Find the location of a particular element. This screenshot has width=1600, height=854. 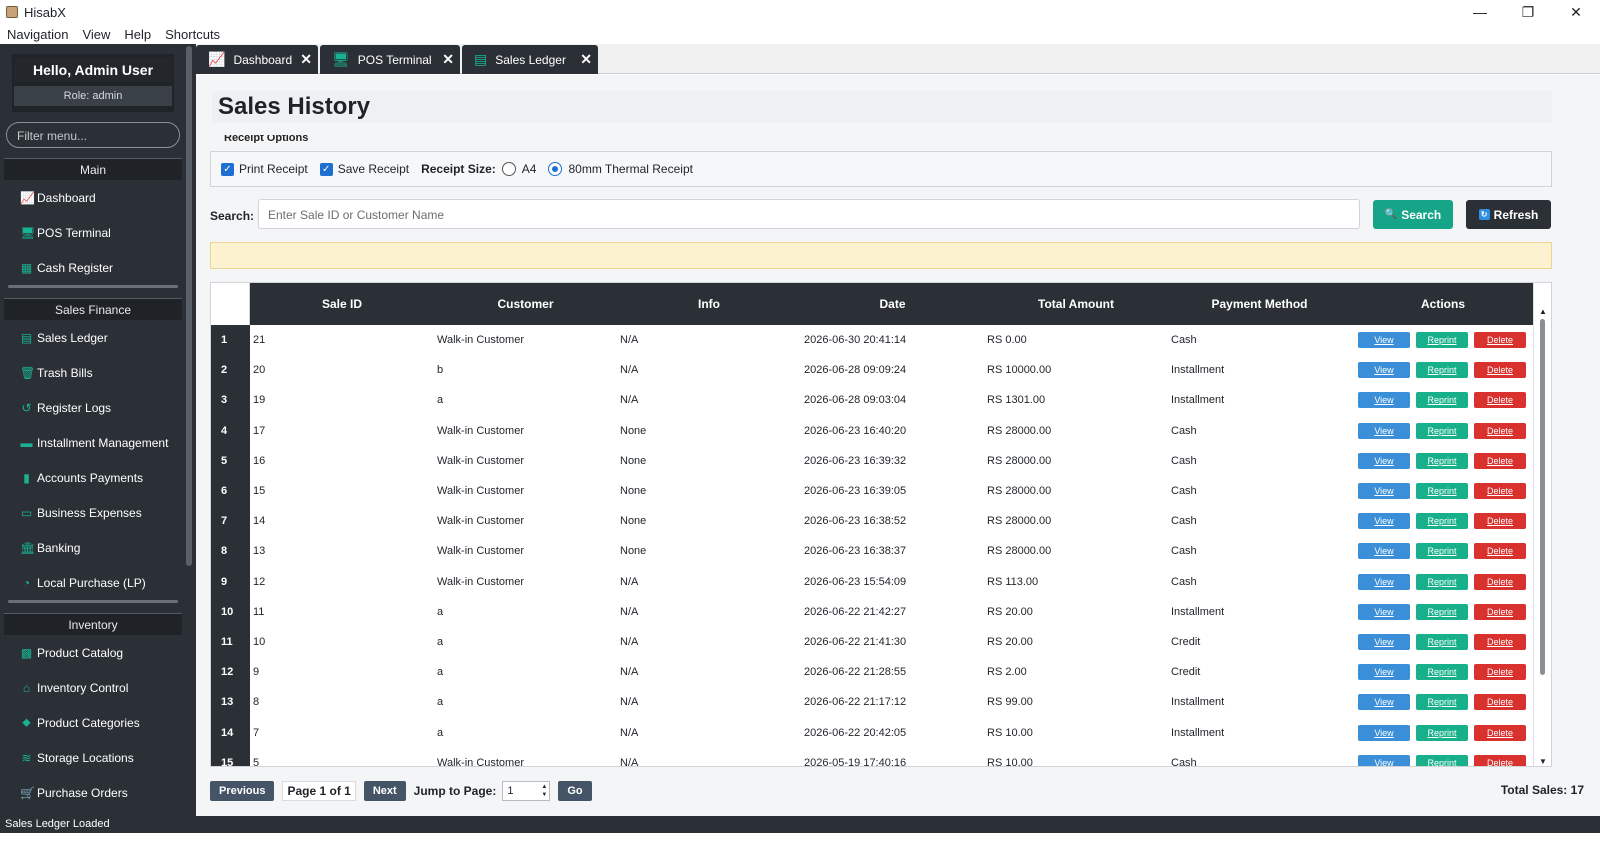

sidebar-item-banking: 🏛 Banking is located at coordinates (93, 547).